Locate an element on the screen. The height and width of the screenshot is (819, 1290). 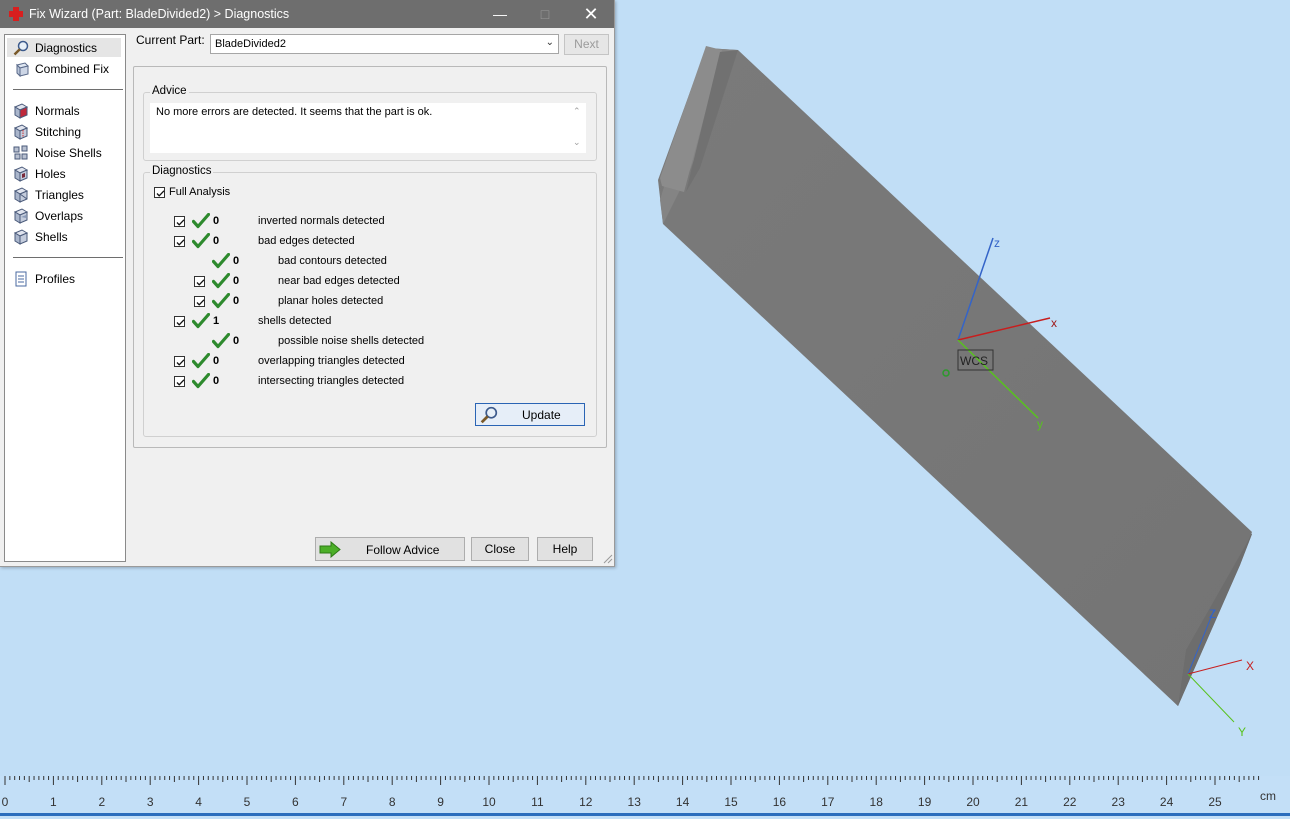
nav-label: Stitching is located at coordinates (58, 132).